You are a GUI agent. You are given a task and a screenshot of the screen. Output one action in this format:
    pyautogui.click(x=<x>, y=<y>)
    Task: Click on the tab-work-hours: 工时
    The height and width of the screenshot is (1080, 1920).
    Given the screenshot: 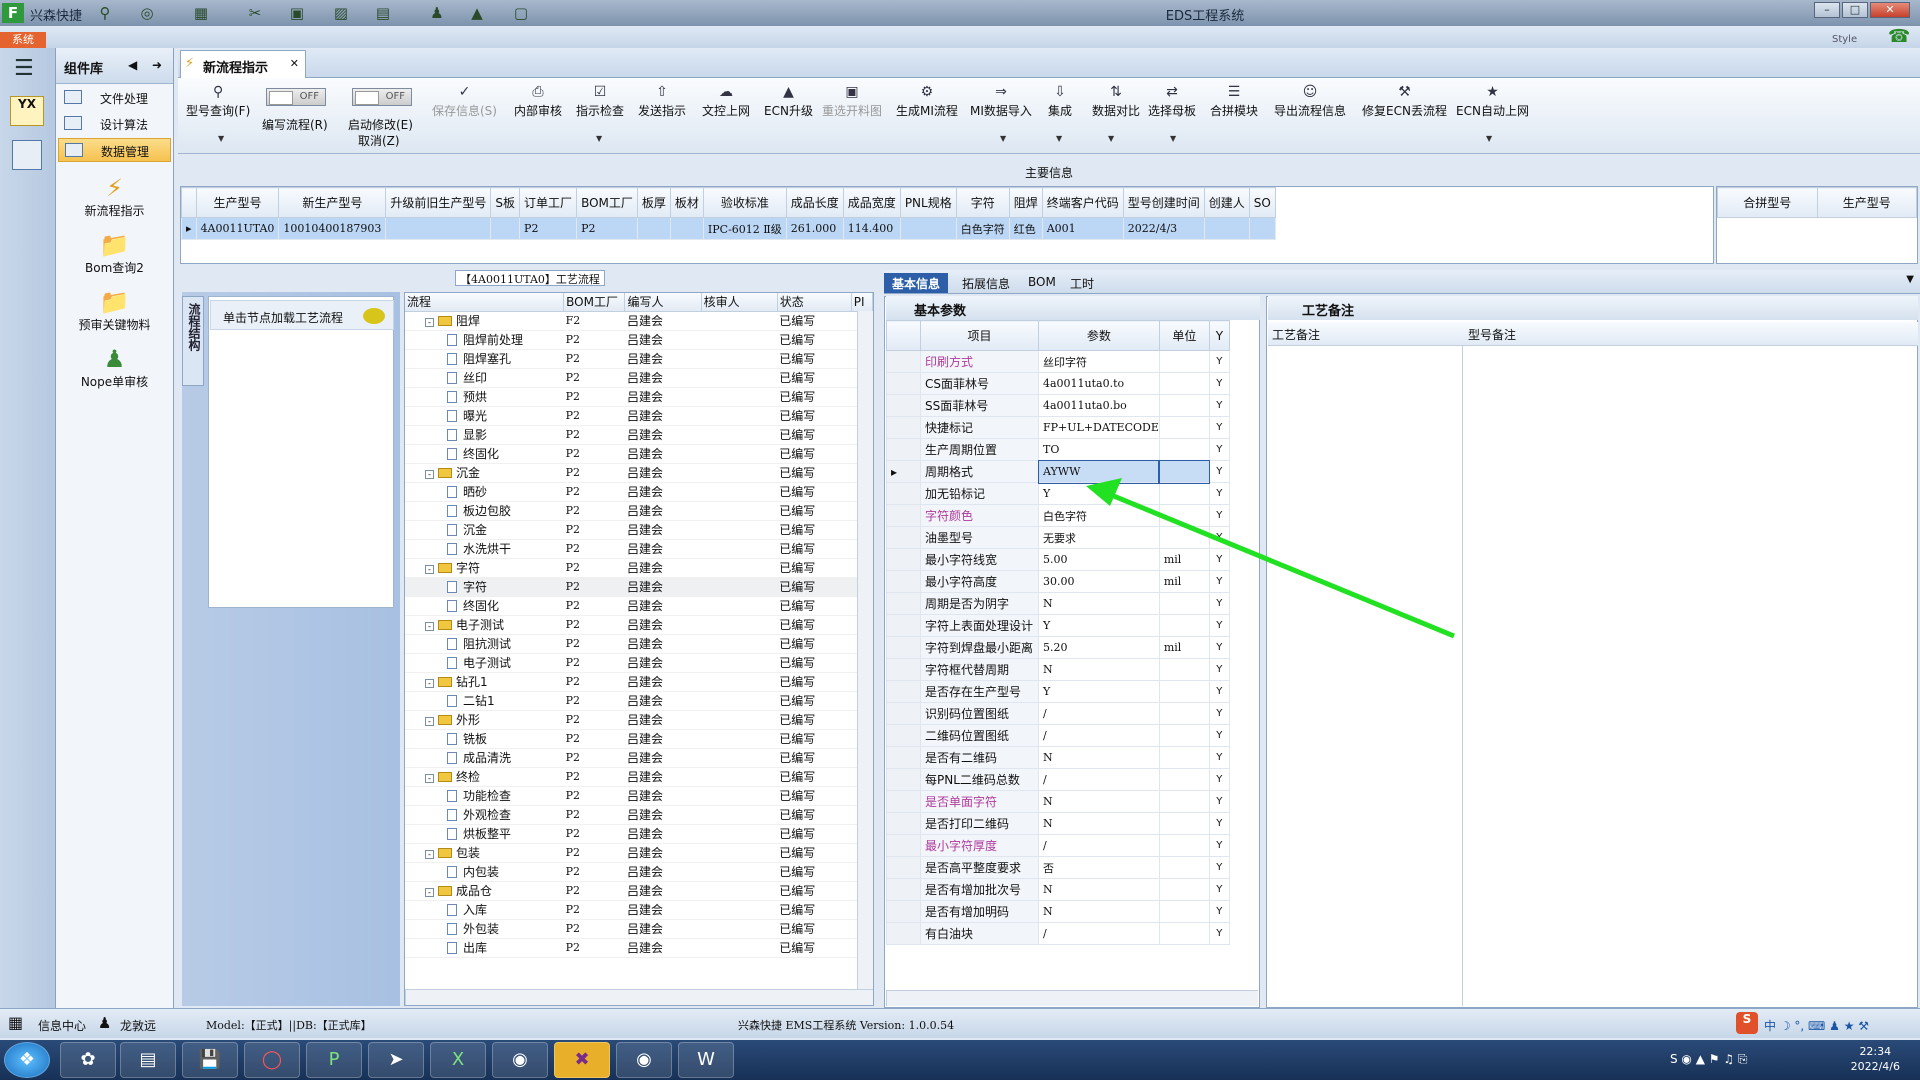 What is the action you would take?
    pyautogui.click(x=1082, y=283)
    